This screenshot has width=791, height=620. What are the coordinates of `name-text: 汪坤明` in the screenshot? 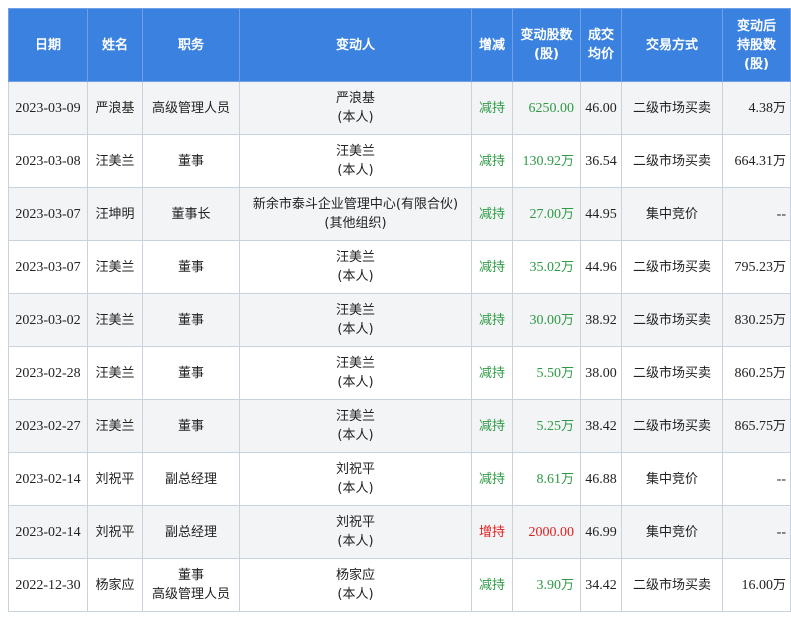 It's located at (115, 214).